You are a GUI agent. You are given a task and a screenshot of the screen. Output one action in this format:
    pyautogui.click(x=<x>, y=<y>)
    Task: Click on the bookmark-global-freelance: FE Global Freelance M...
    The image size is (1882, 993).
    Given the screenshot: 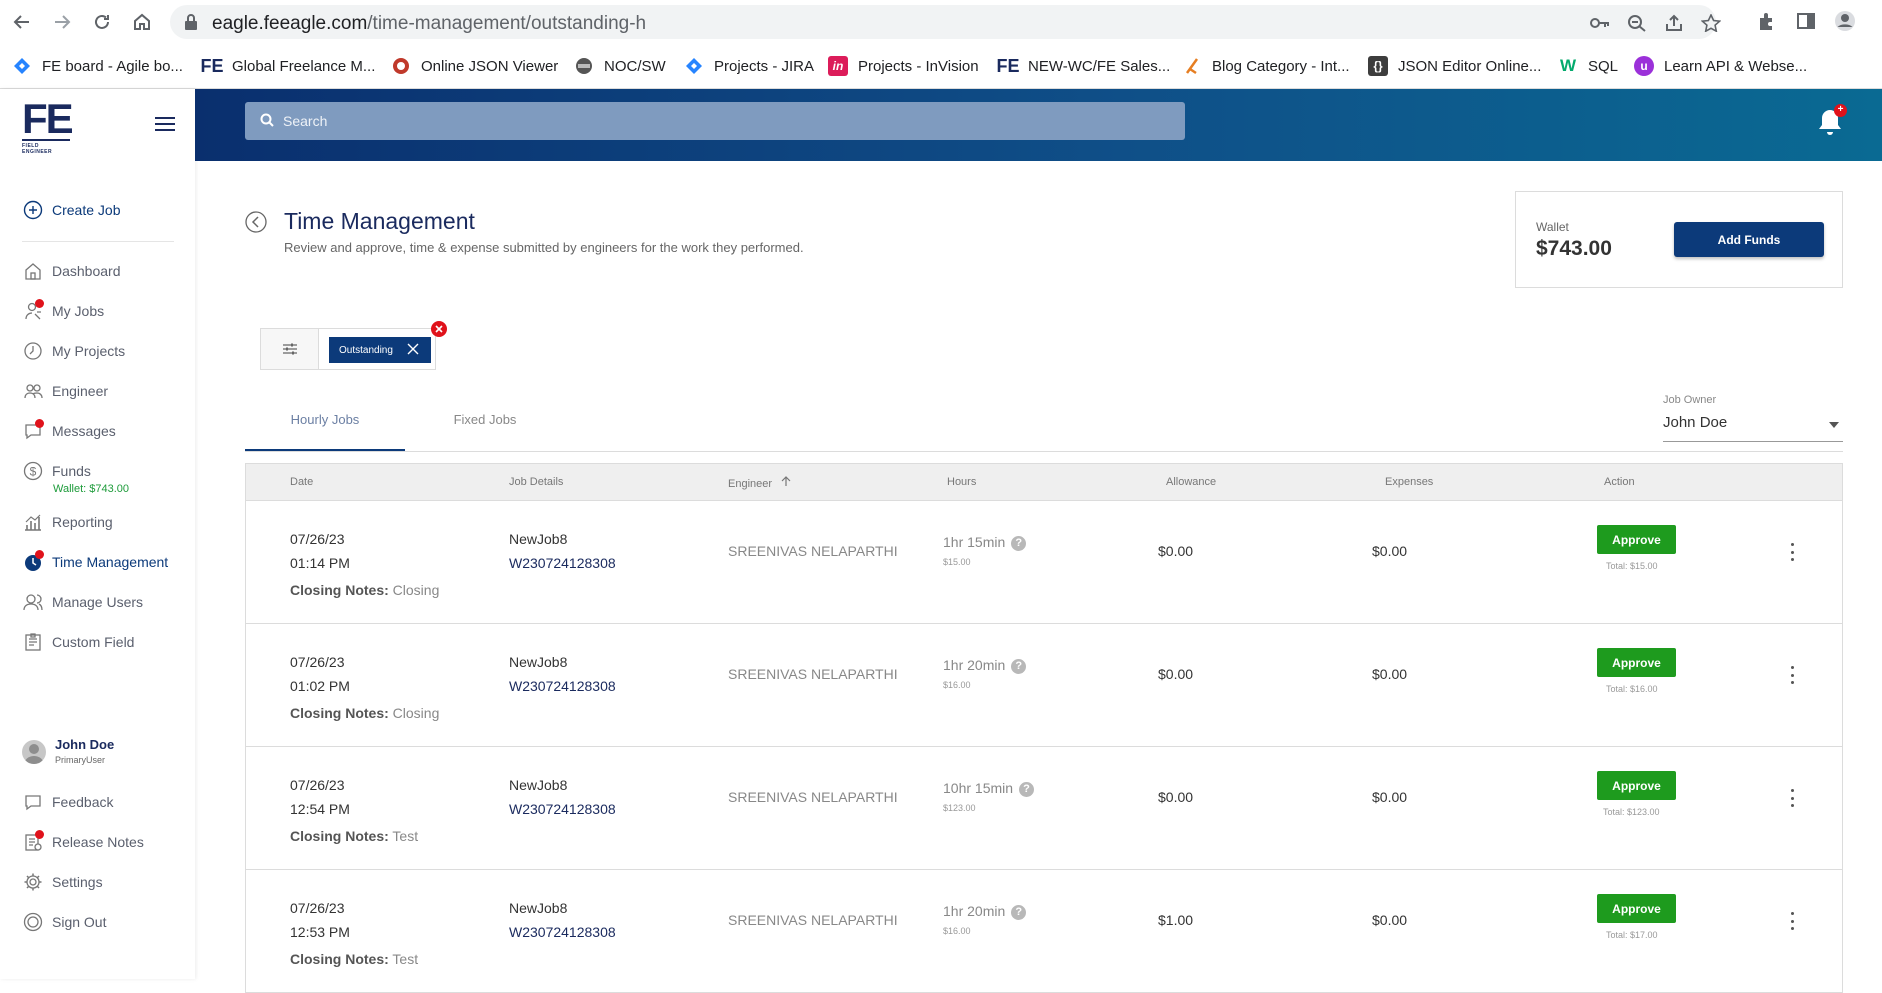 What is the action you would take?
    pyautogui.click(x=288, y=66)
    